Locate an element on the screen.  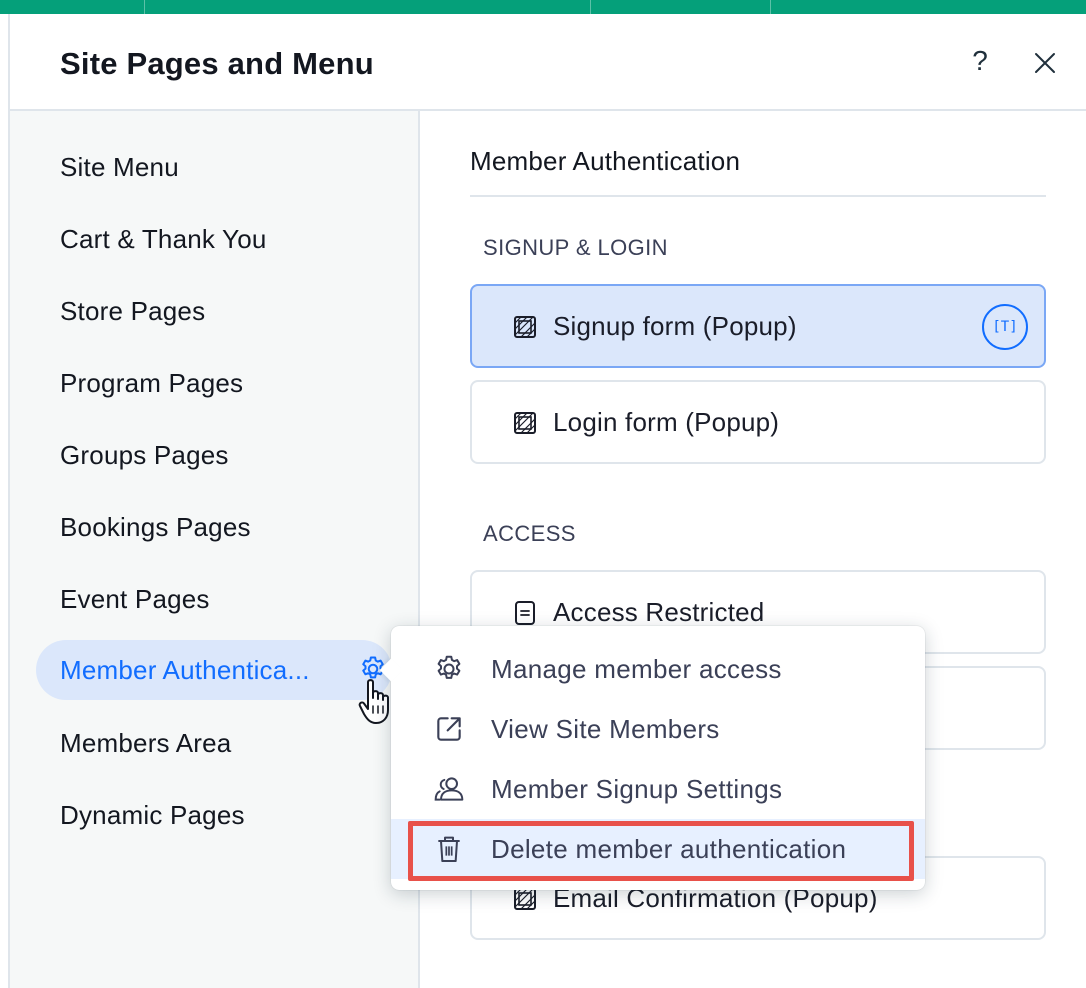
menu-item-delete-member-authentication: Delete member authentication is located at coordinates (658, 849).